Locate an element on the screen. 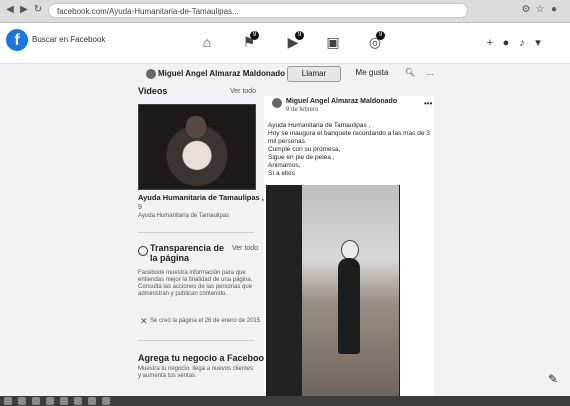  star-icon: ☆ is located at coordinates (540, 10).